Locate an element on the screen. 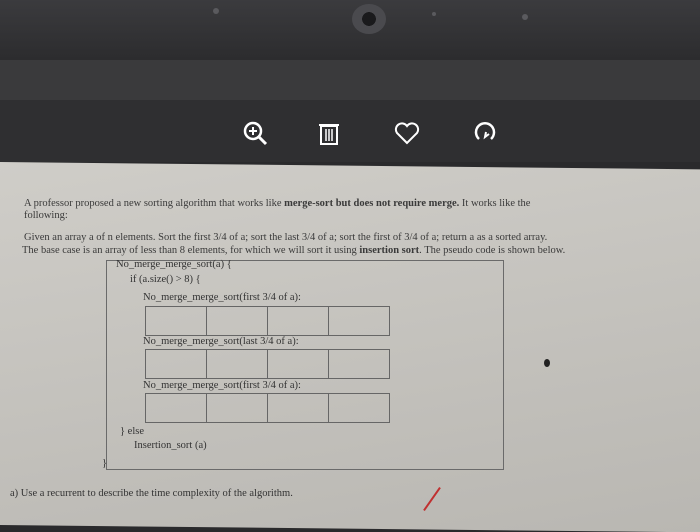  zoom-in-button is located at coordinates (255, 133).